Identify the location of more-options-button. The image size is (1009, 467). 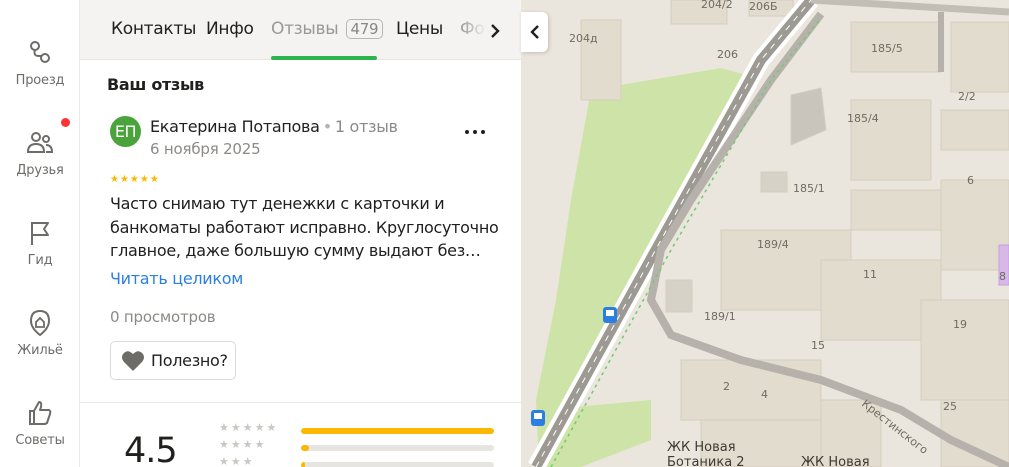
(475, 132).